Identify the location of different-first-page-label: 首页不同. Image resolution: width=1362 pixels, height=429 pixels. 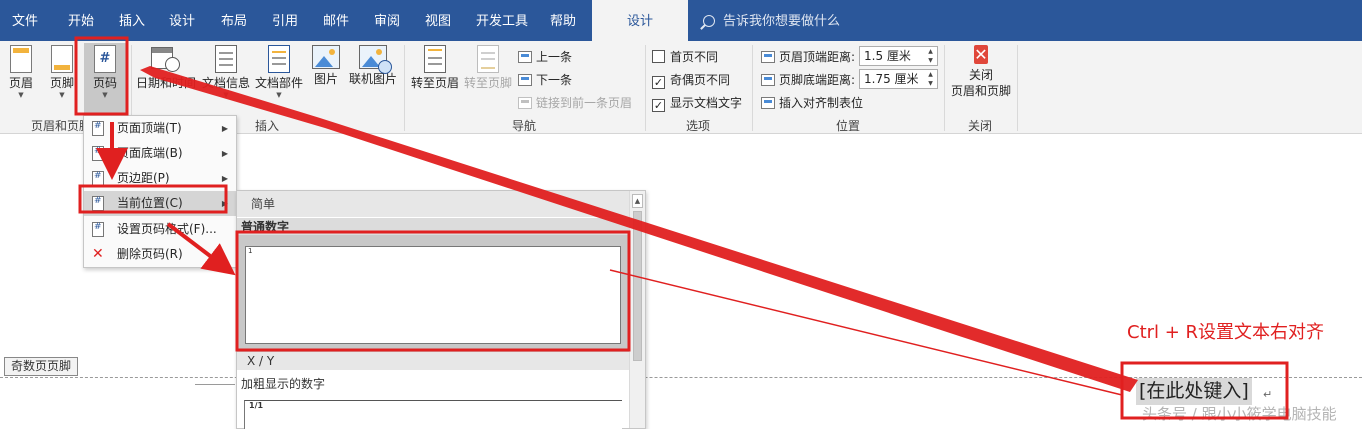
(694, 57).